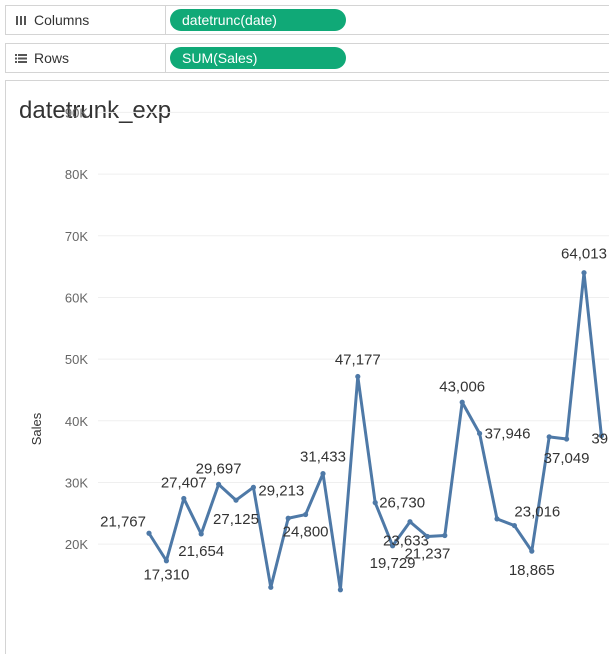 This screenshot has height=655, width=609. I want to click on data-label: 27,125, so click(236, 519).